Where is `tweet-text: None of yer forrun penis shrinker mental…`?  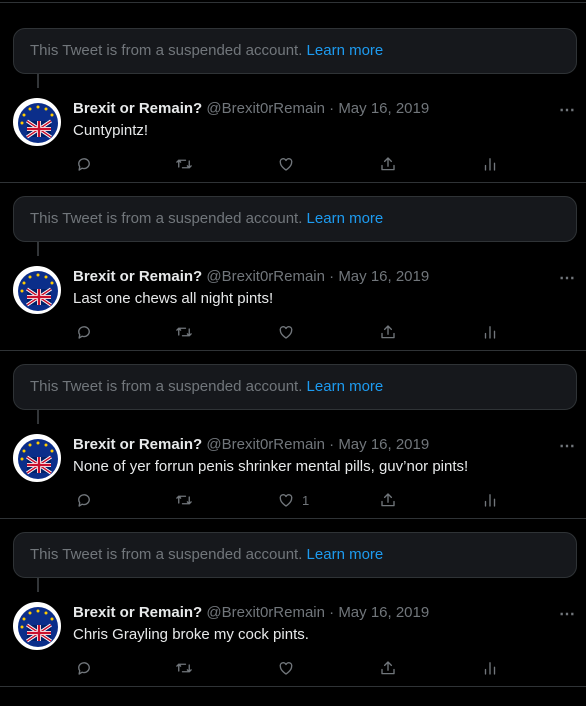
tweet-text: None of yer forrun penis shrinker mental… is located at coordinates (271, 466).